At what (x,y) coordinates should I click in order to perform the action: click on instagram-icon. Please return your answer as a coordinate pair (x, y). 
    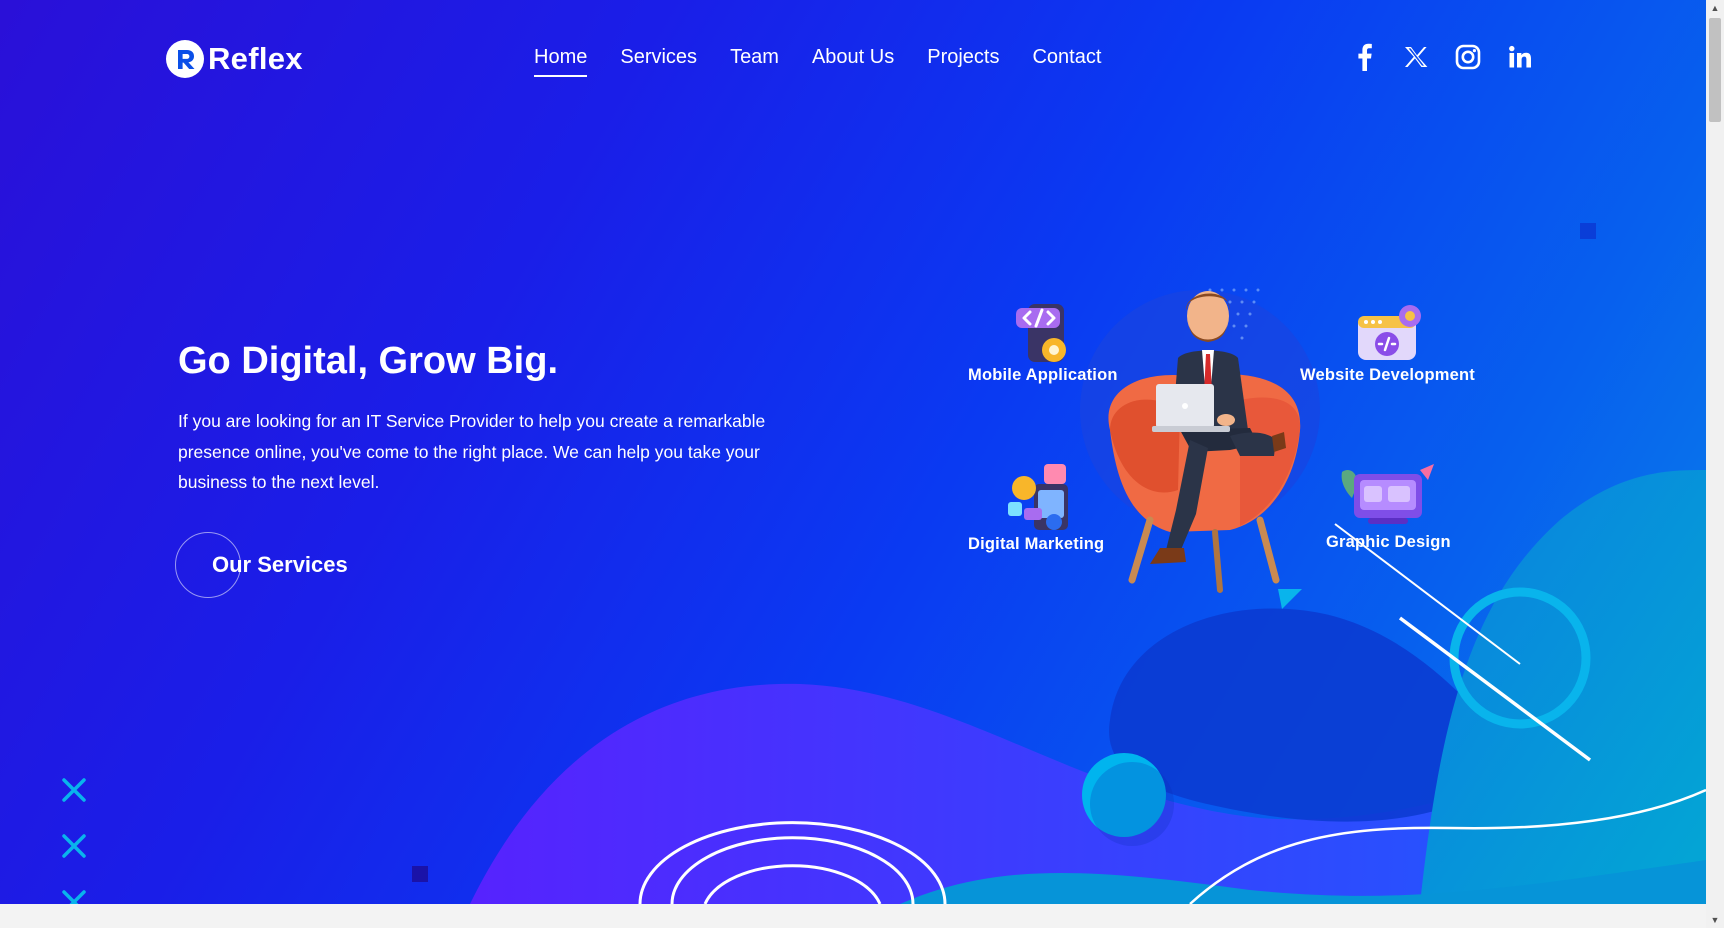
    Looking at the image, I should click on (1468, 57).